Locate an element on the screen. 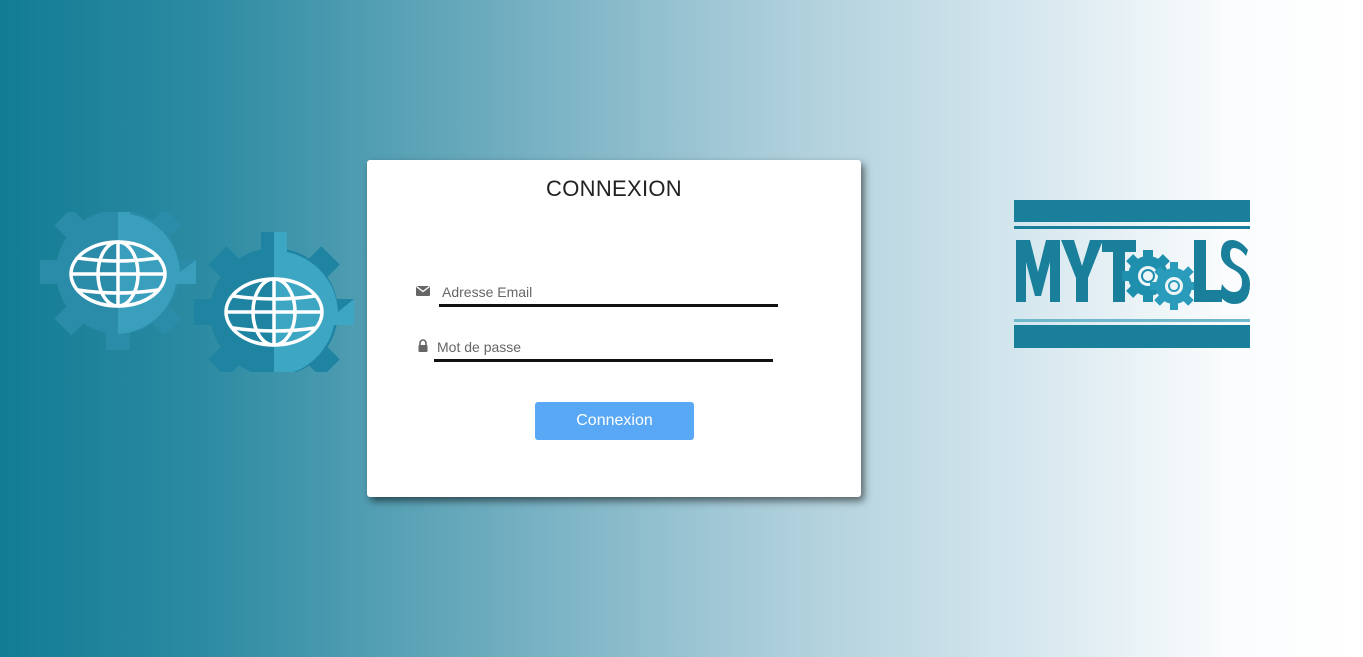 The image size is (1363, 657). password-field-group is located at coordinates (605, 350).